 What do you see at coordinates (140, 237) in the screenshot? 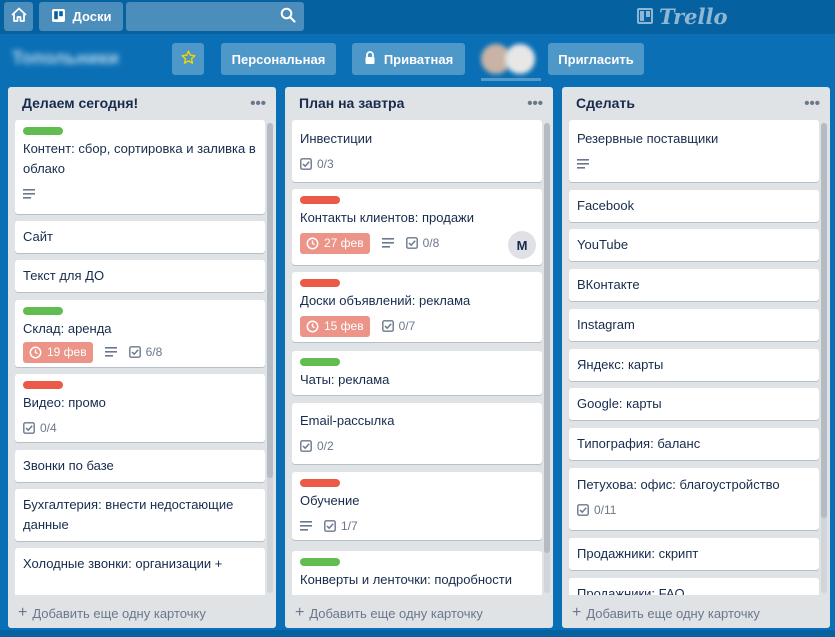
I see `list-card: Сайт` at bounding box center [140, 237].